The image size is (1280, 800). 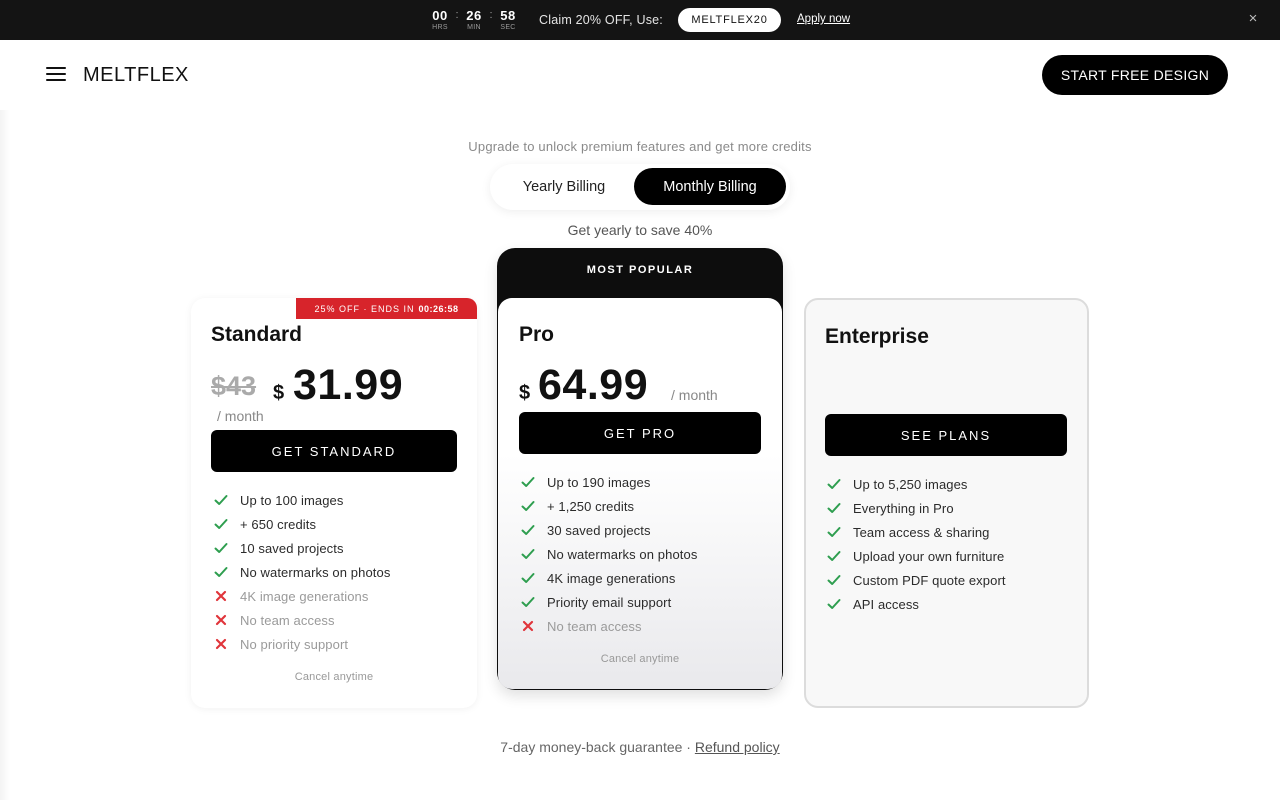 I want to click on feature-item: + 650 credits, so click(x=302, y=524).